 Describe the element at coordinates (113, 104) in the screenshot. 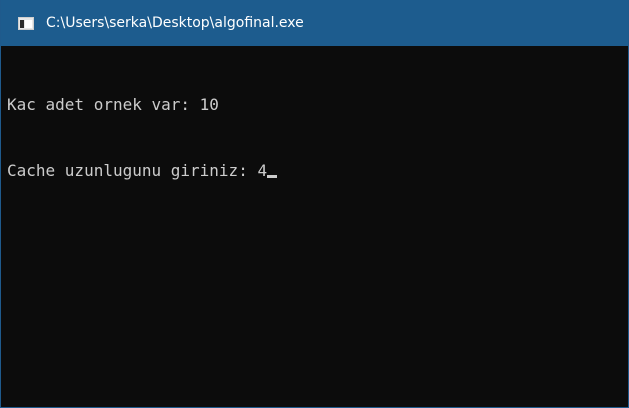

I see `console-line: Kac adet ornek var: 10` at that location.